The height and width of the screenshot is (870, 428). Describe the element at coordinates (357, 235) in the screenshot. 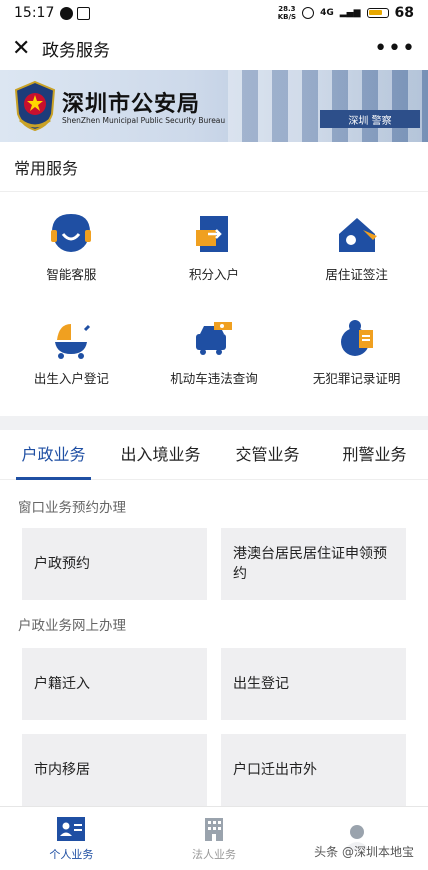

I see `residence-permit-icon` at that location.